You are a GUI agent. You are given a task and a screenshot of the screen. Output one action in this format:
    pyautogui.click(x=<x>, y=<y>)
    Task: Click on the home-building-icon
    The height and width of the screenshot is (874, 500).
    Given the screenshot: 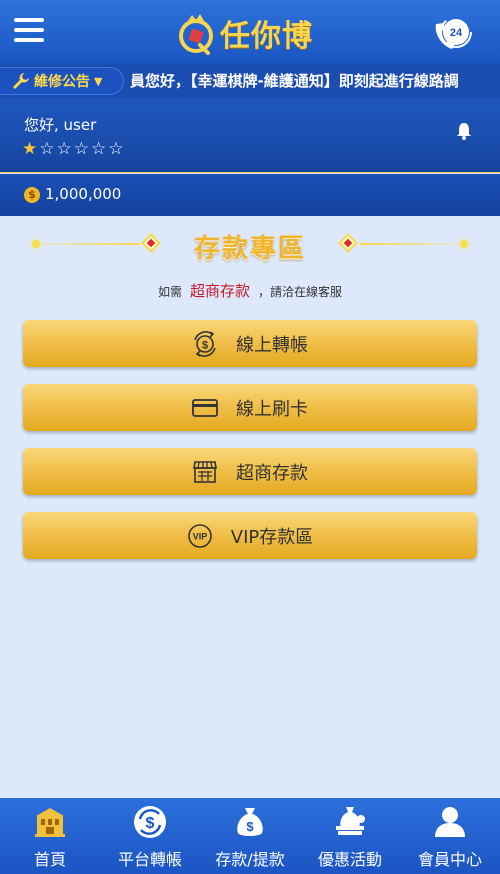 What is the action you would take?
    pyautogui.click(x=50, y=822)
    